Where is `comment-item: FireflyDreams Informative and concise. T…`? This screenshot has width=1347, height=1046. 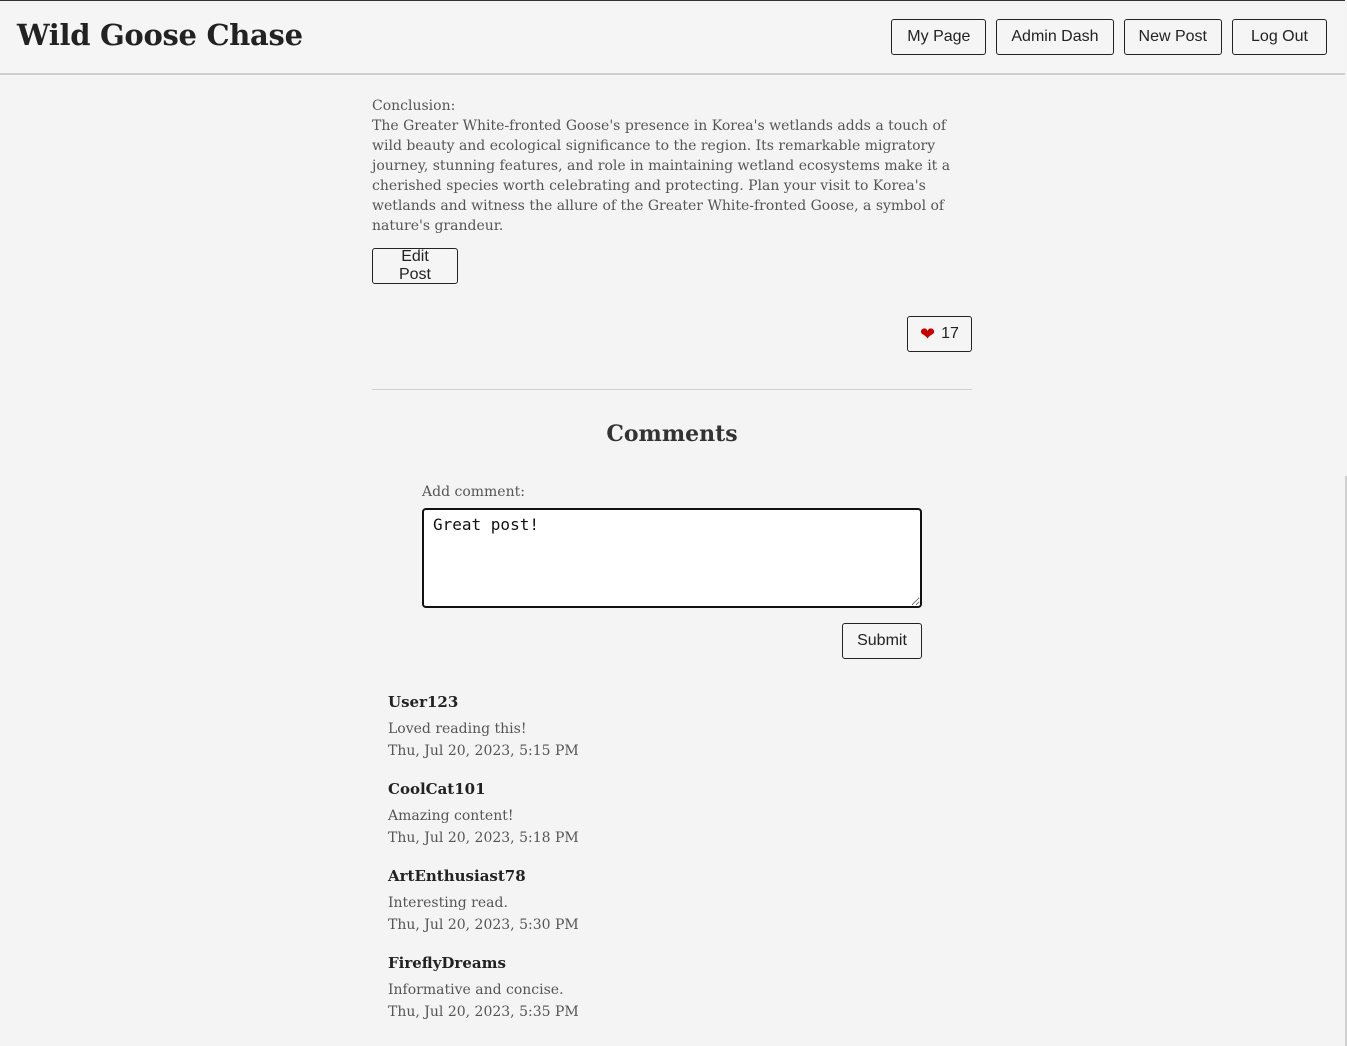
comment-item: FireflyDreams Informative and concise. T… is located at coordinates (668, 994).